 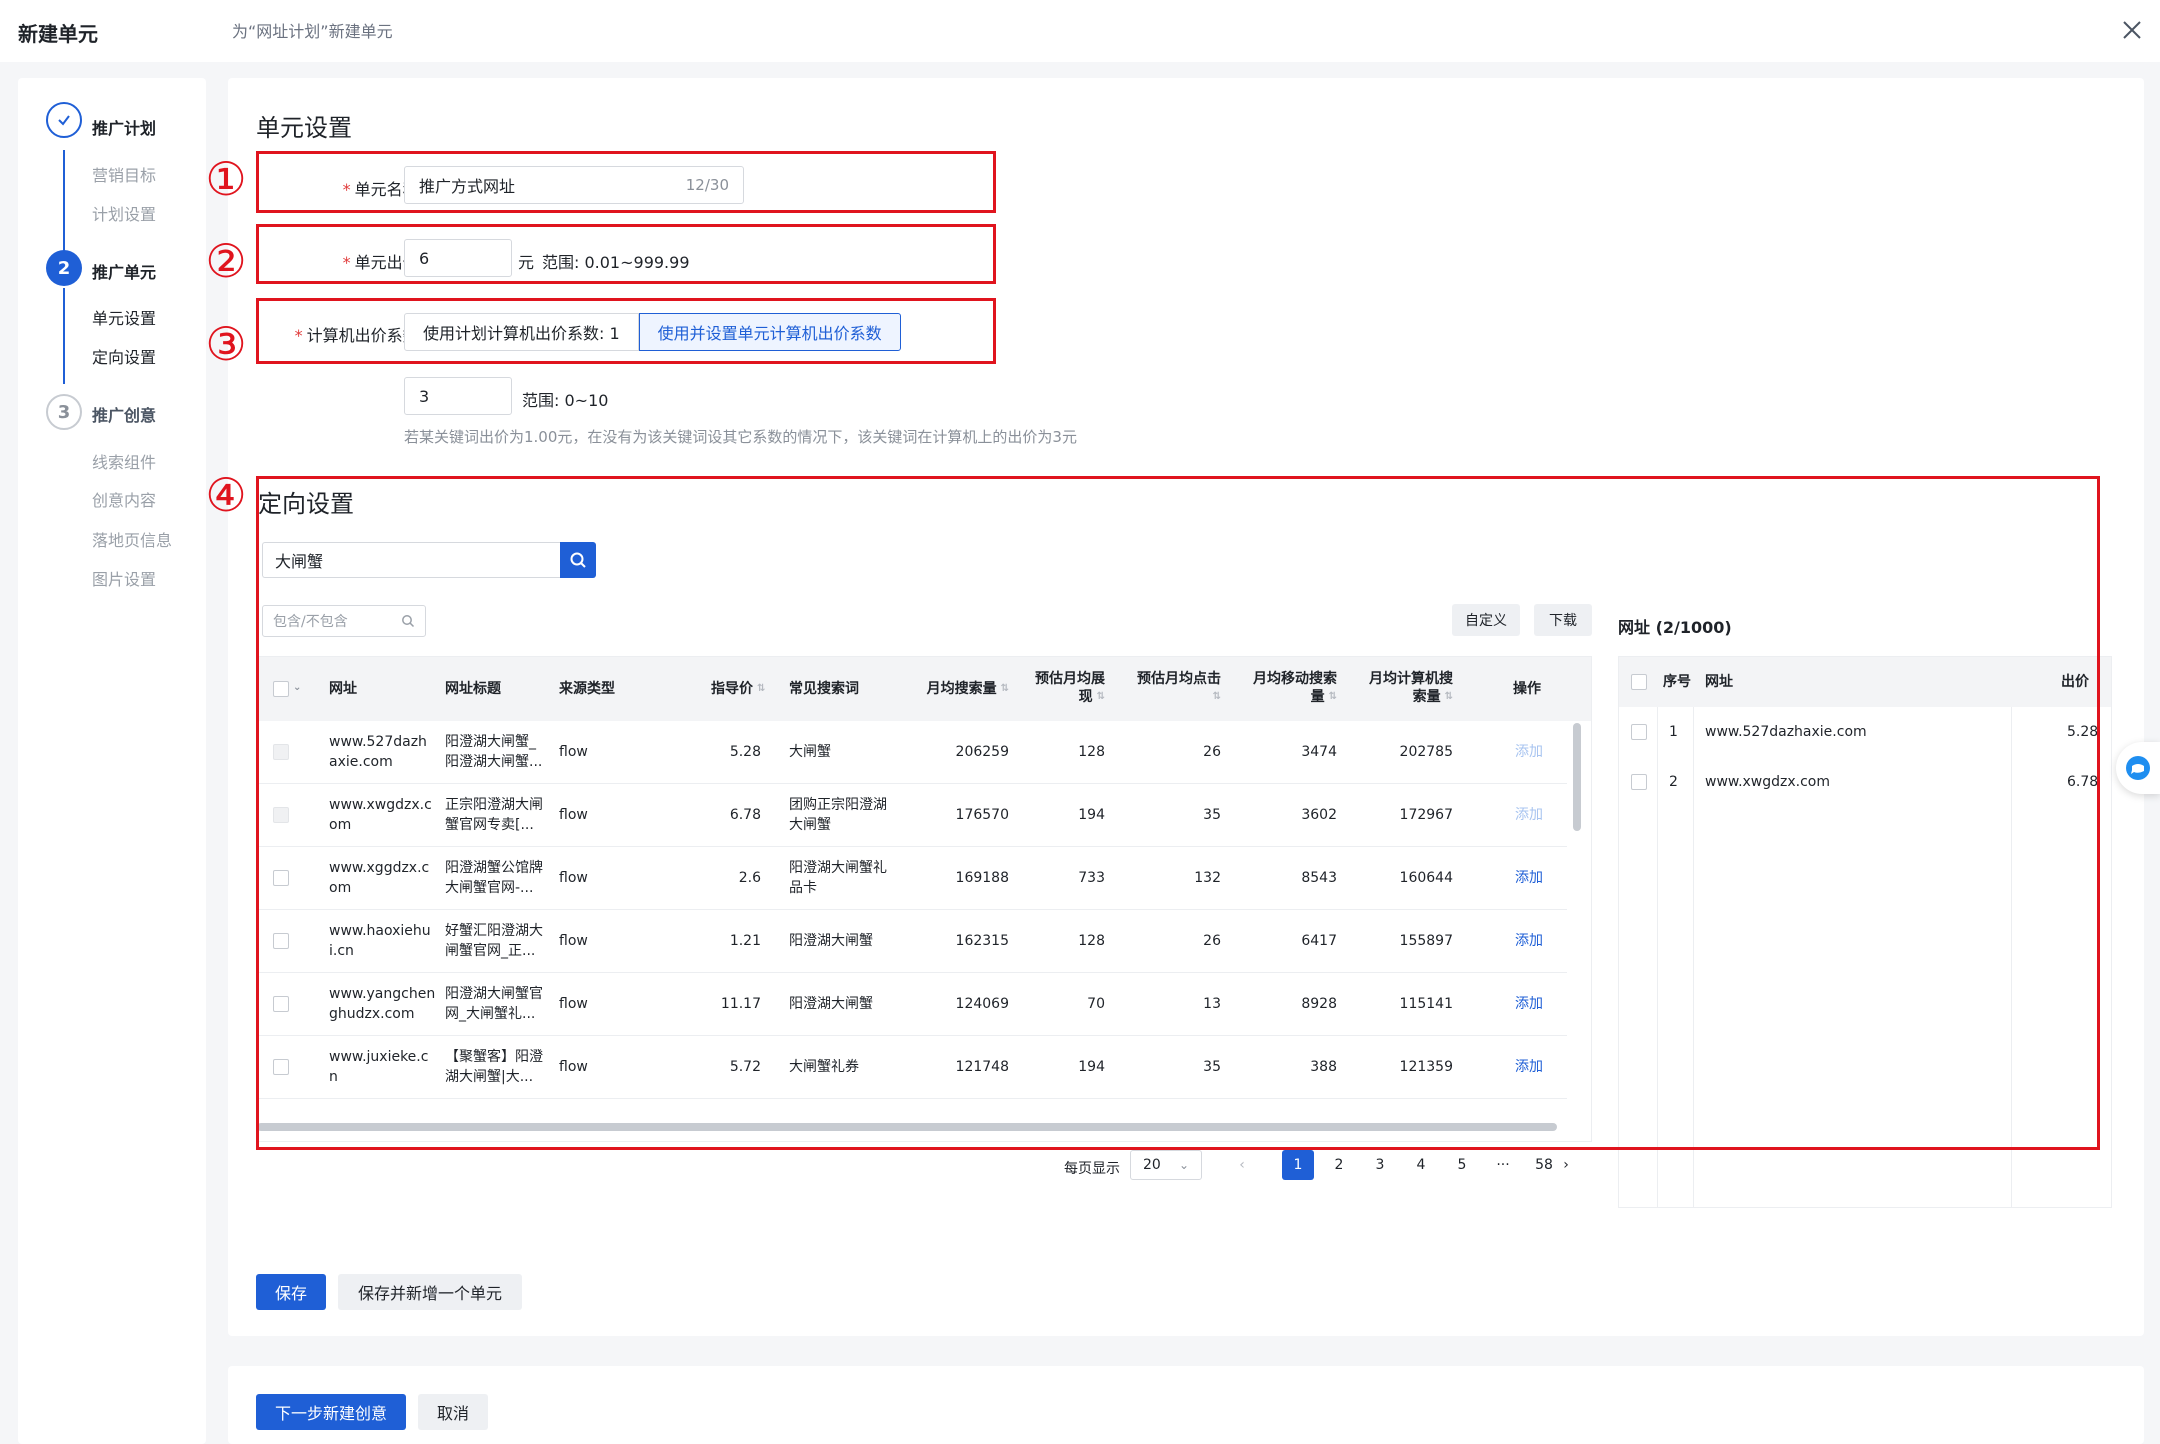 What do you see at coordinates (124, 271) in the screenshot?
I see `step-2-label: 推广单元` at bounding box center [124, 271].